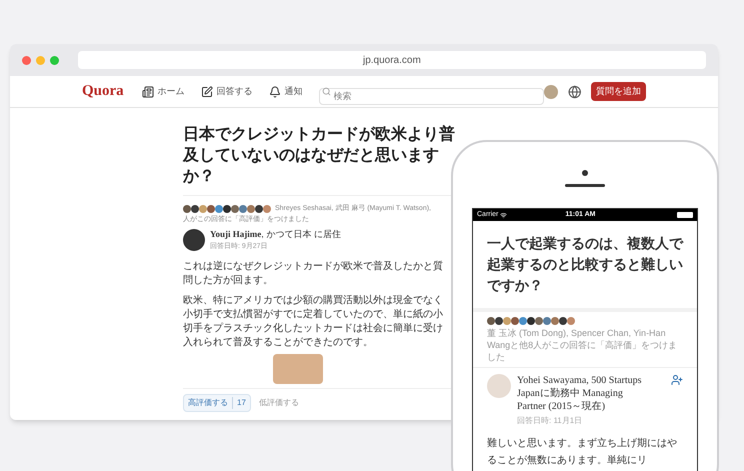  What do you see at coordinates (392, 60) in the screenshot?
I see `address-bar: jp.quora.com` at bounding box center [392, 60].